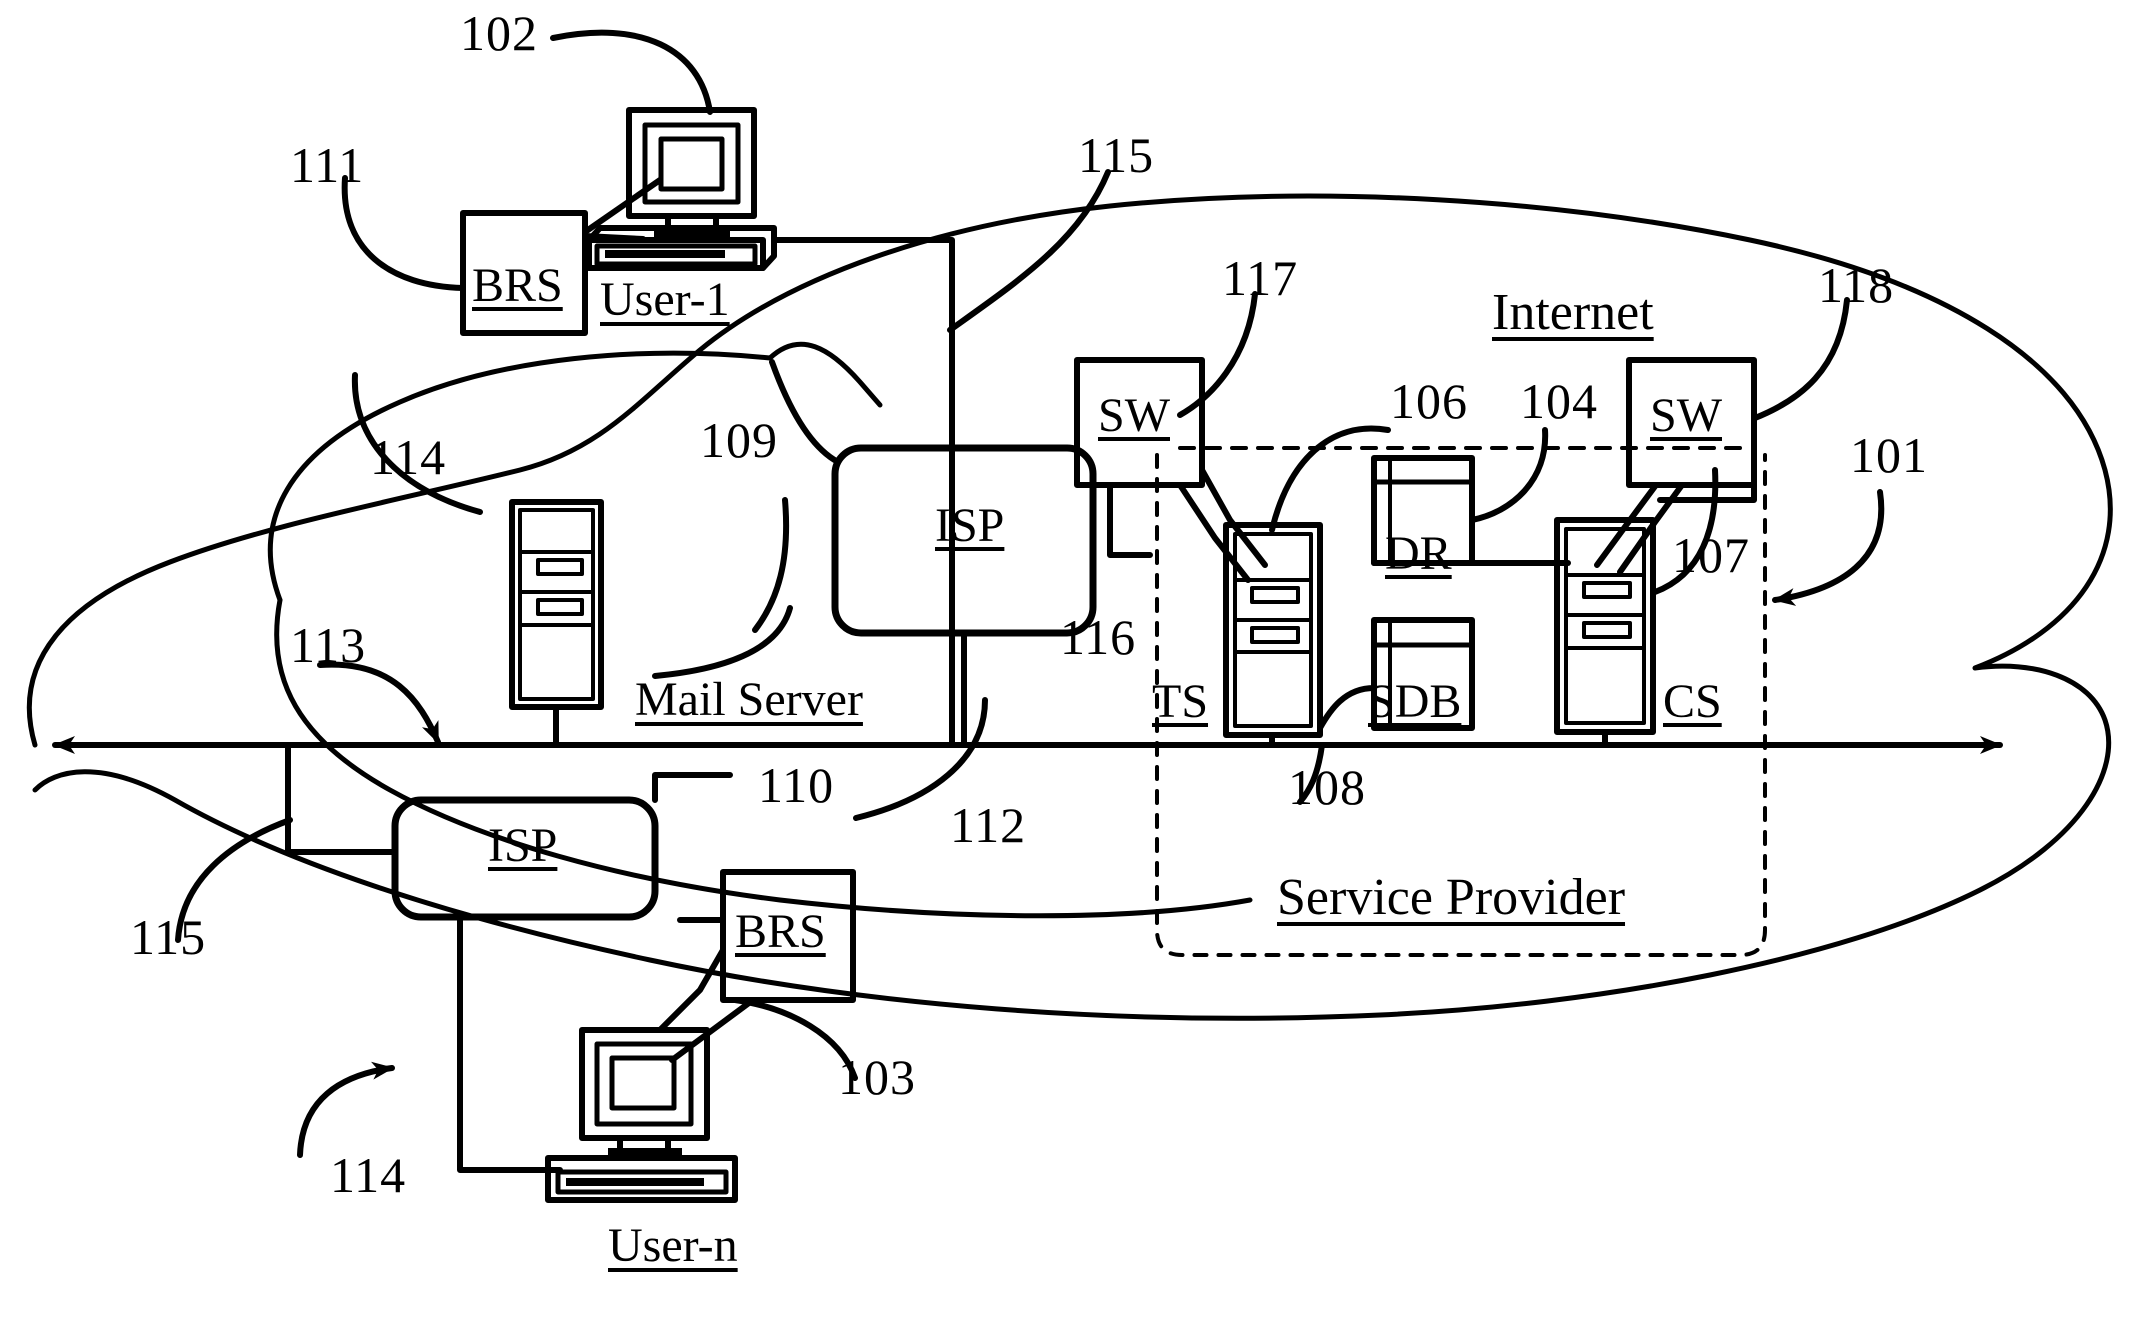  Describe the element at coordinates (341, 798) in the screenshot. I see `isp-bottom-left-stub` at that location.